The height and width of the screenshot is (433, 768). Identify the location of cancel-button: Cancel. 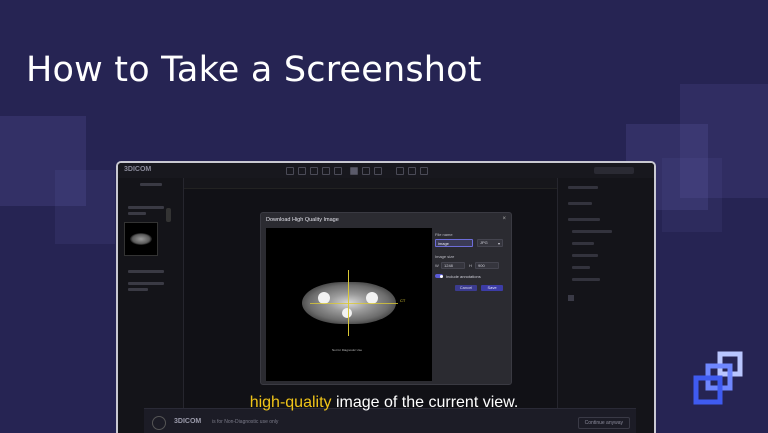
(466, 288).